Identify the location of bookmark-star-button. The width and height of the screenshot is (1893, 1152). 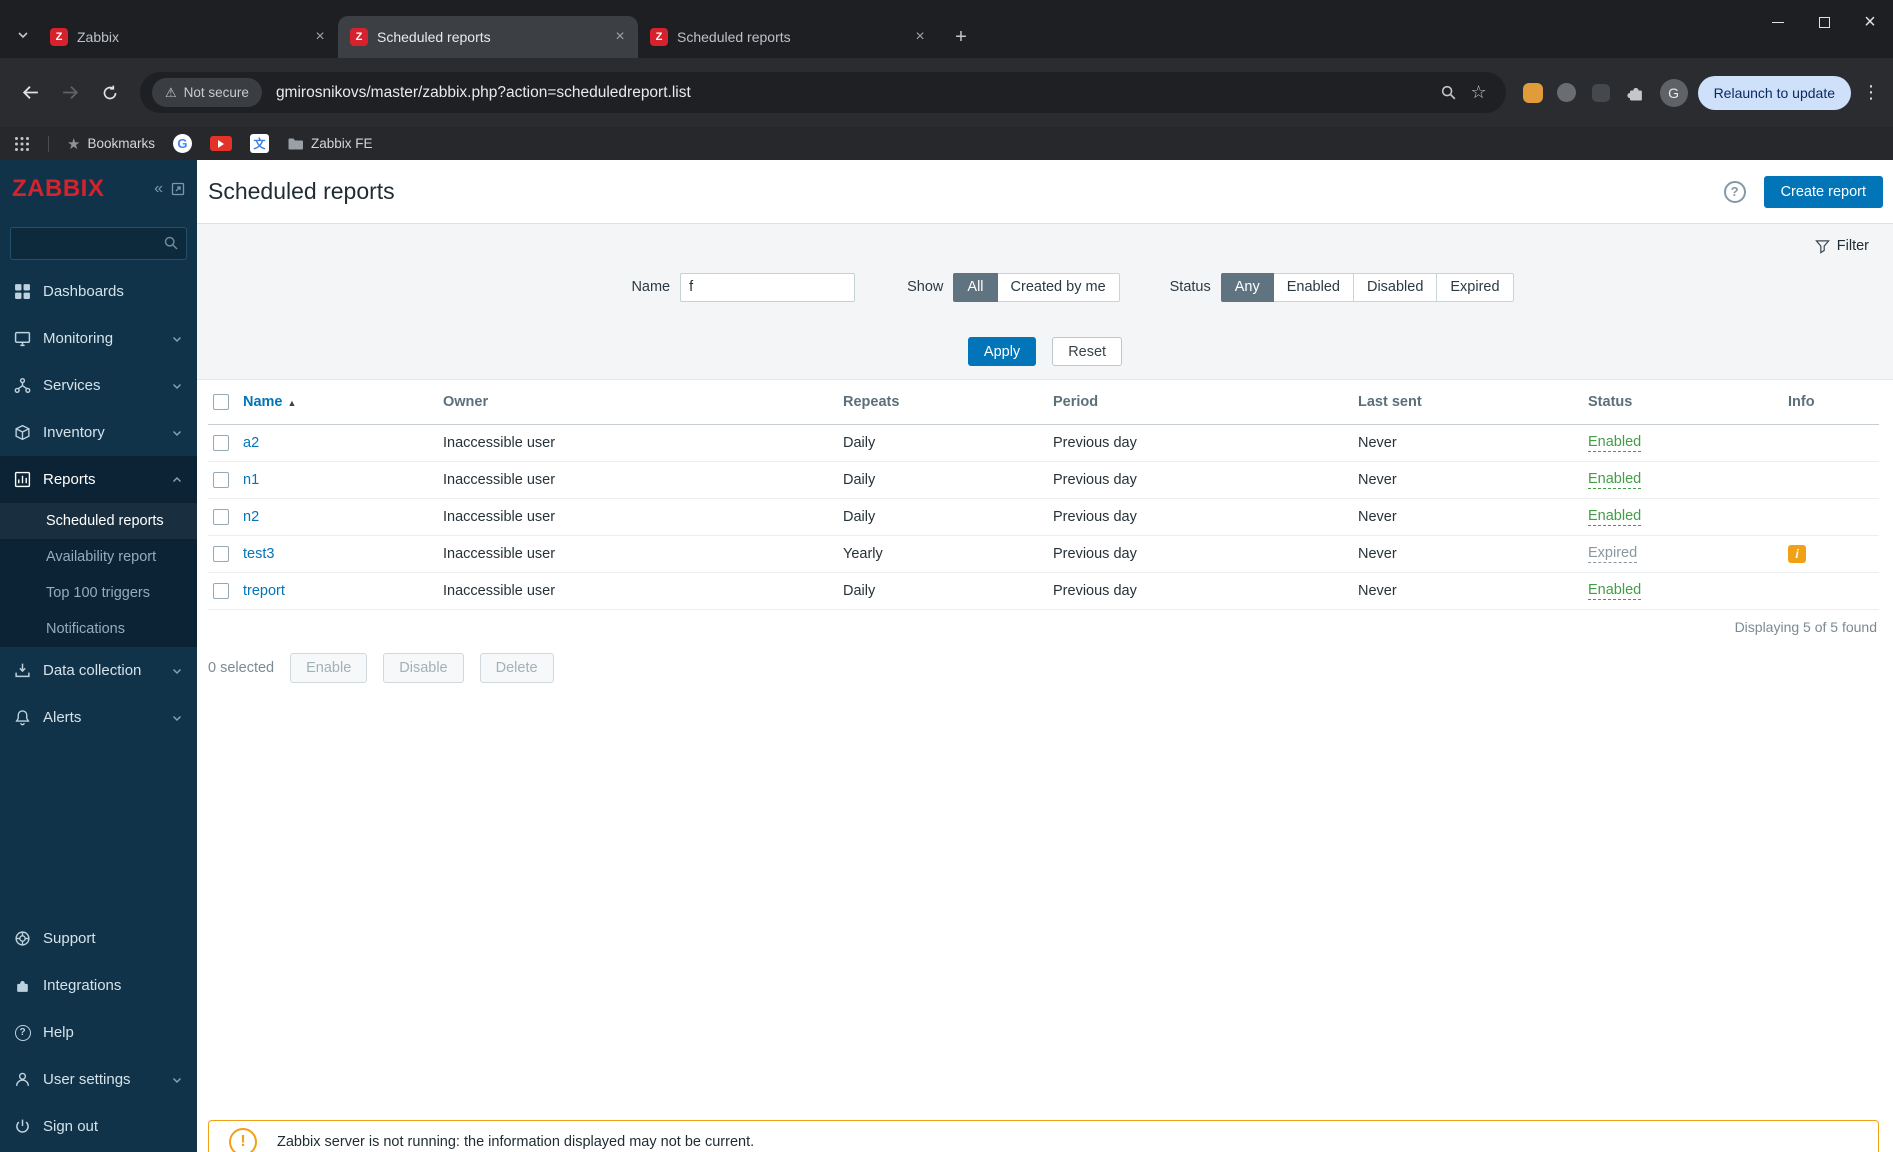
(1479, 93).